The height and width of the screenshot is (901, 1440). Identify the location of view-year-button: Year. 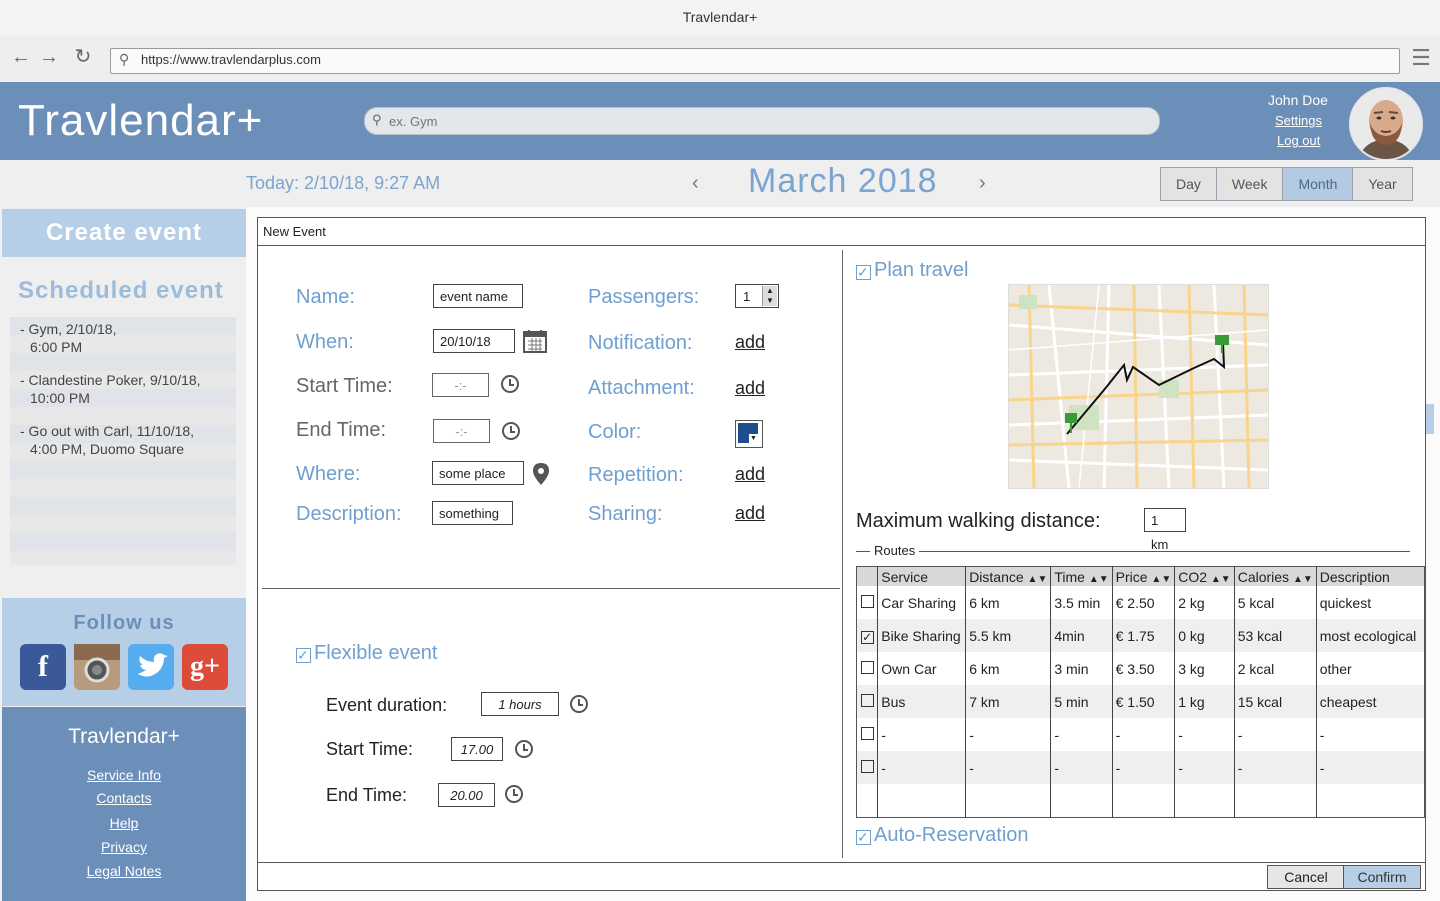
(1382, 184).